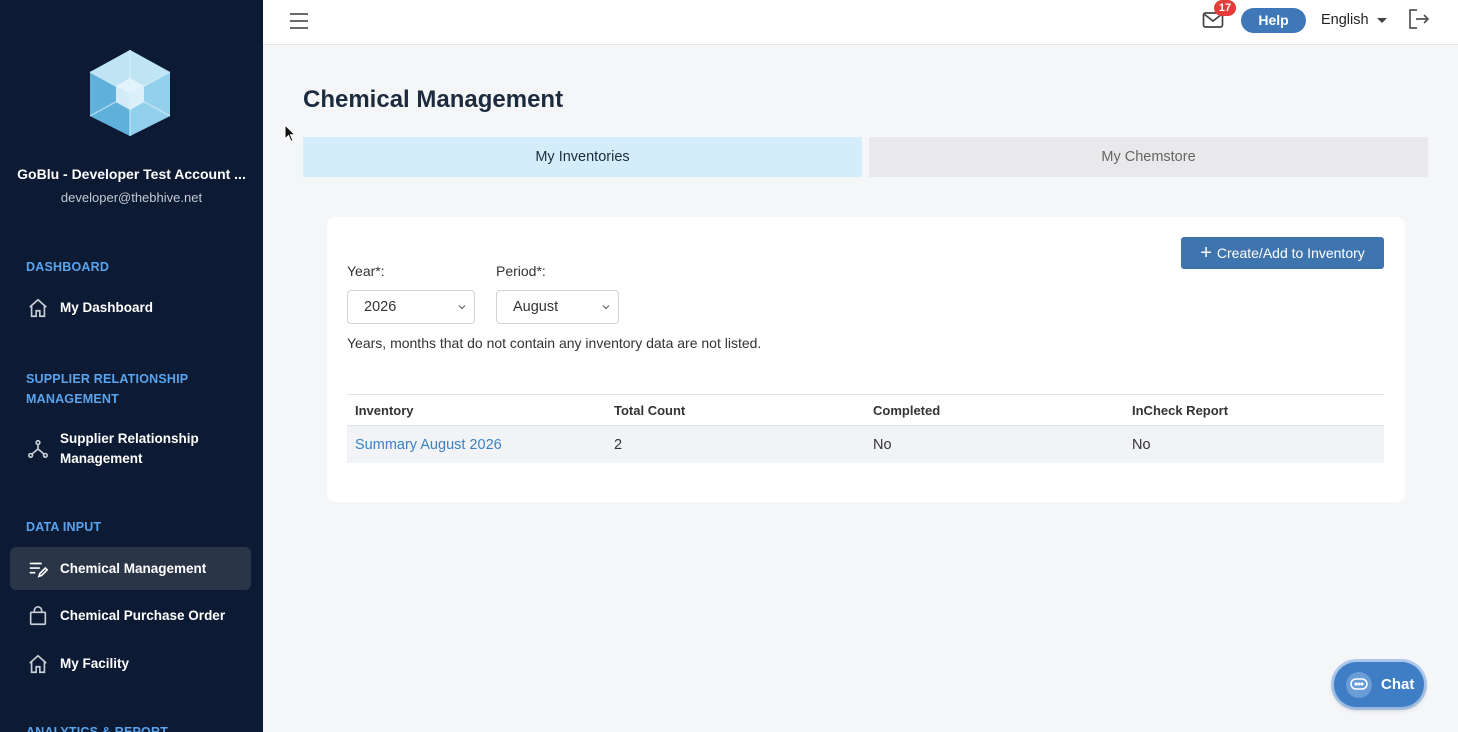 The image size is (1458, 732). I want to click on section-heading-dashboard: DASHBOARD, so click(68, 267).